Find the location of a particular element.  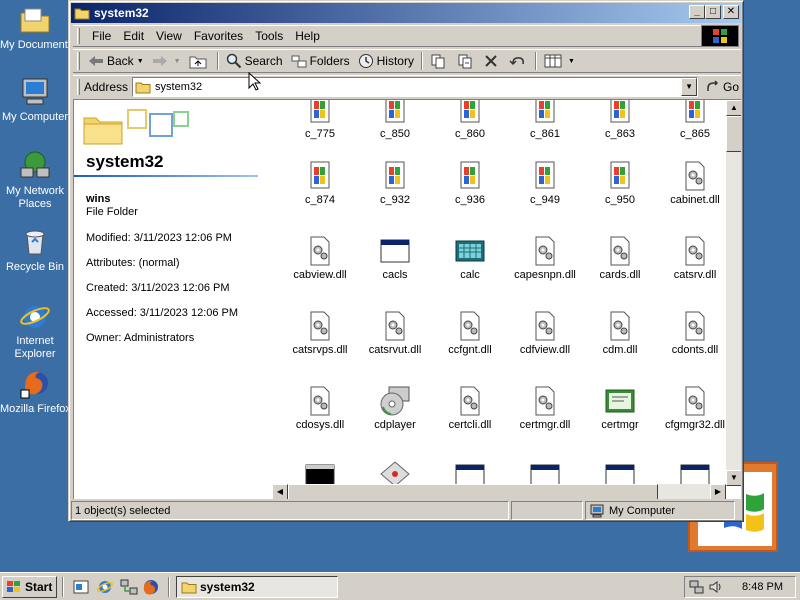

internet-explorer-icon is located at coordinates (105, 587).